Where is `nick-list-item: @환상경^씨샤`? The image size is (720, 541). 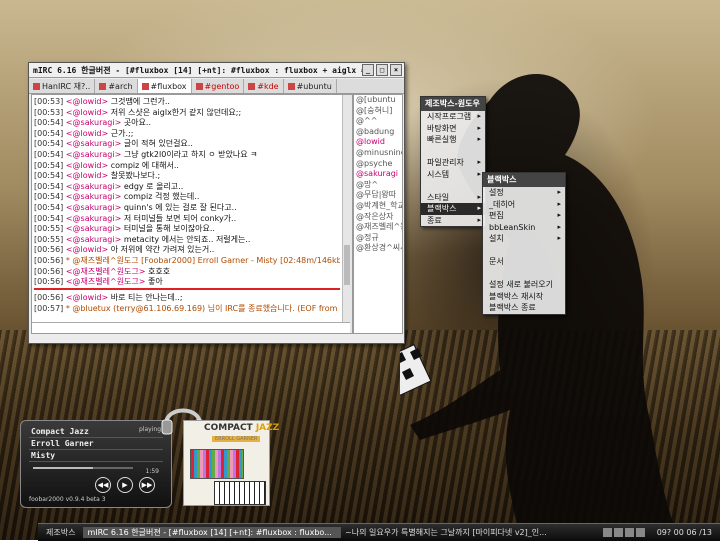
nick-list-item: @환상경^씨샤 is located at coordinates (378, 248).